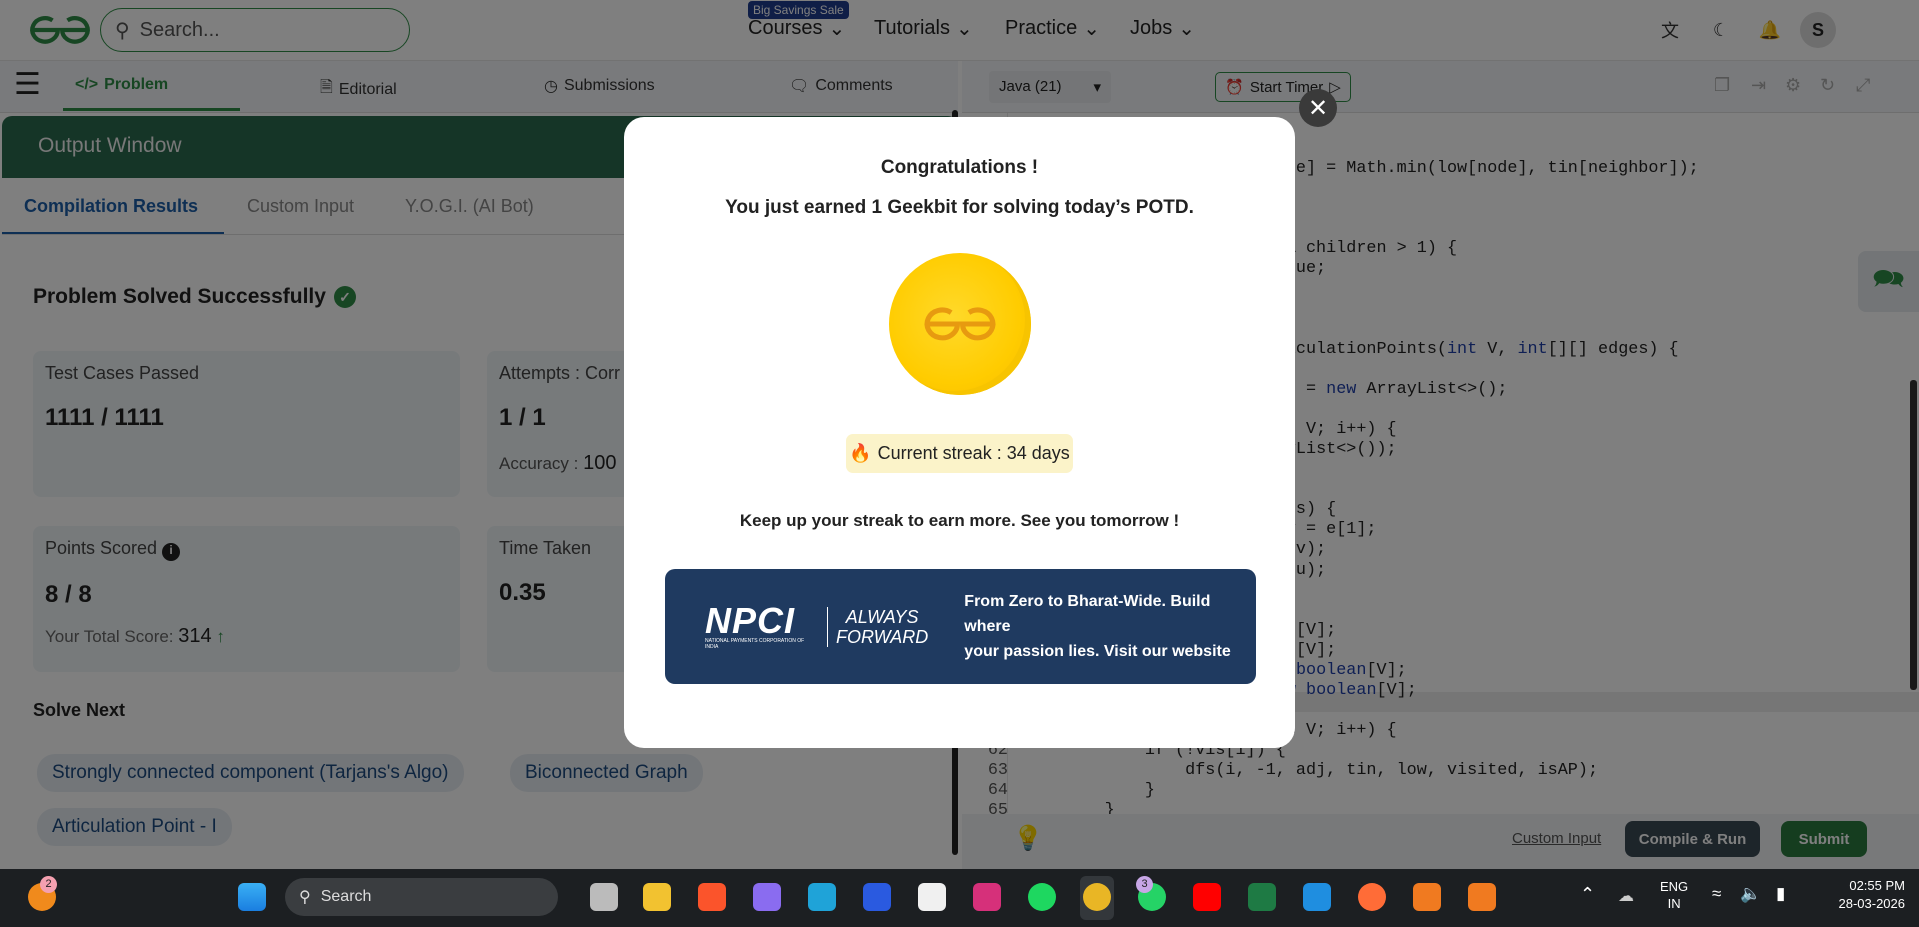 This screenshot has width=1919, height=927. I want to click on file-explorer-icon, so click(657, 897).